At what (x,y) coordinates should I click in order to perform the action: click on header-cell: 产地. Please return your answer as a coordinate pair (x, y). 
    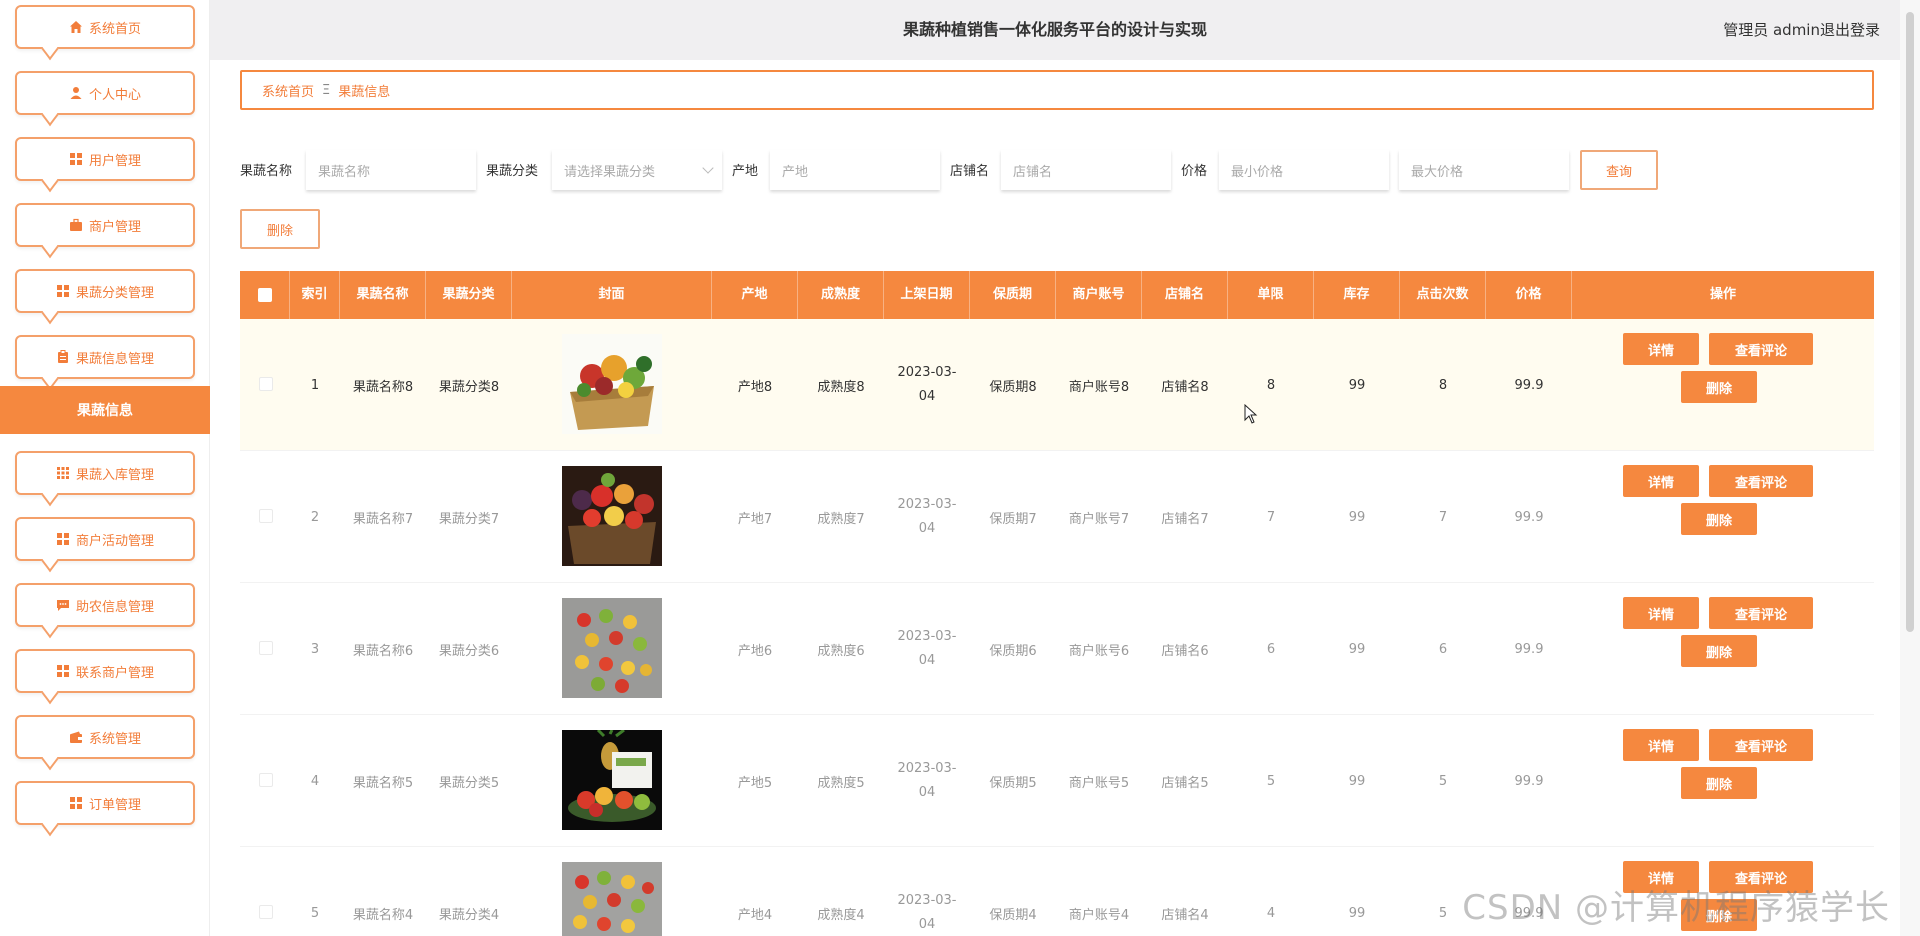
    Looking at the image, I should click on (755, 295).